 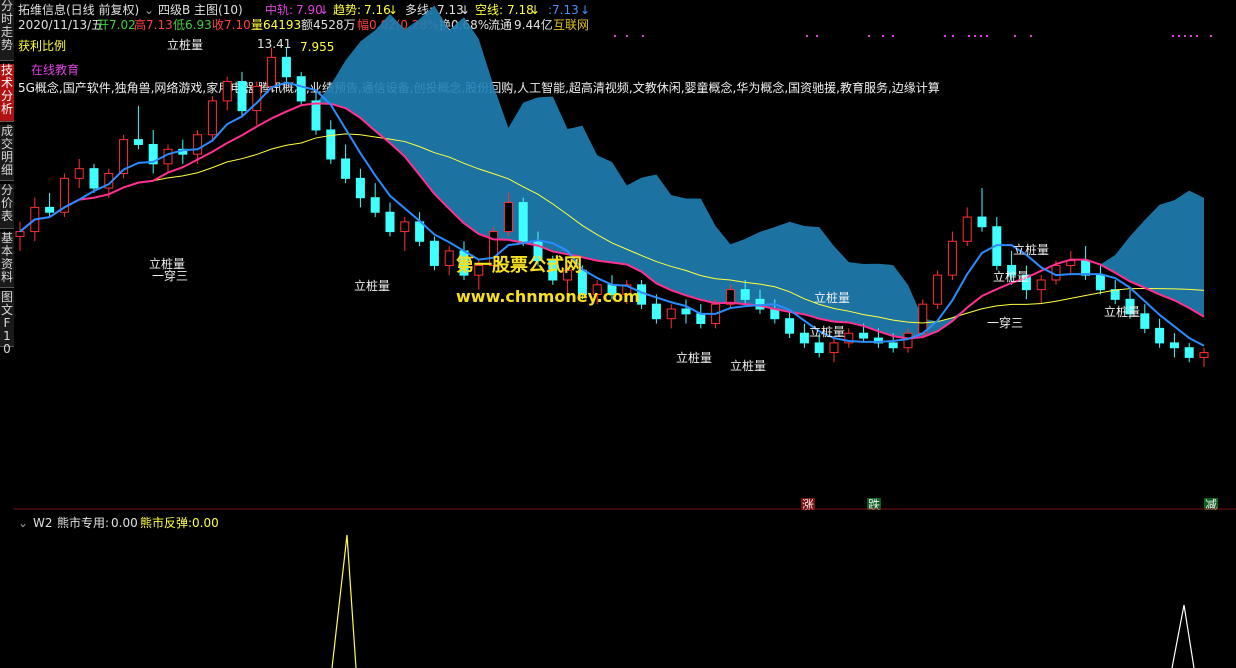 I want to click on side-tab-3: 分价表, so click(x=7, y=206).